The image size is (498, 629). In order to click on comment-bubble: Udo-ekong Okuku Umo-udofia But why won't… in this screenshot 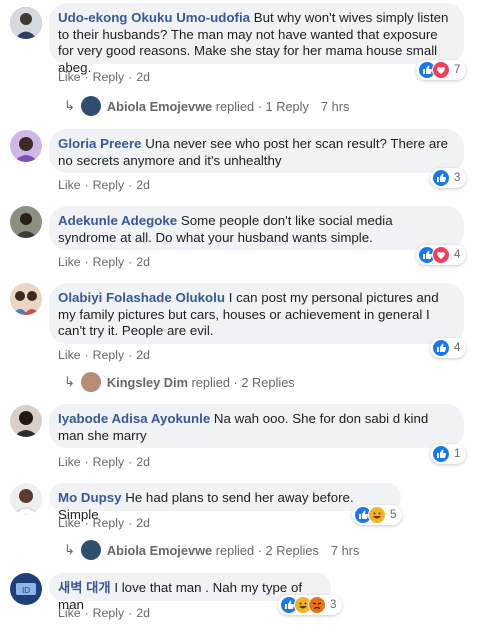, I will do `click(256, 39)`.